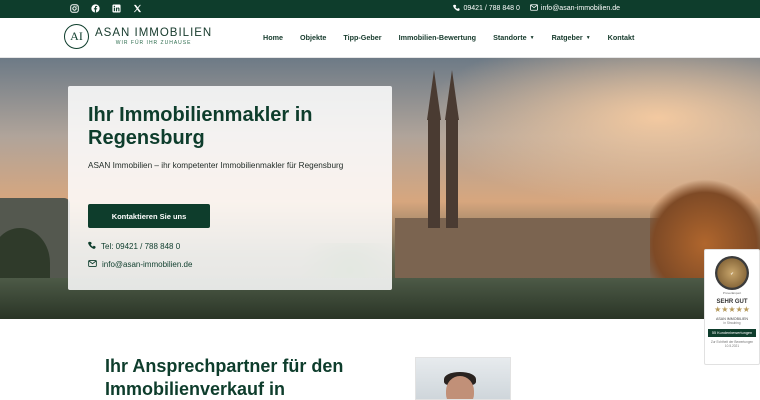  What do you see at coordinates (732, 323) in the screenshot?
I see `badge-location: in Straubing` at bounding box center [732, 323].